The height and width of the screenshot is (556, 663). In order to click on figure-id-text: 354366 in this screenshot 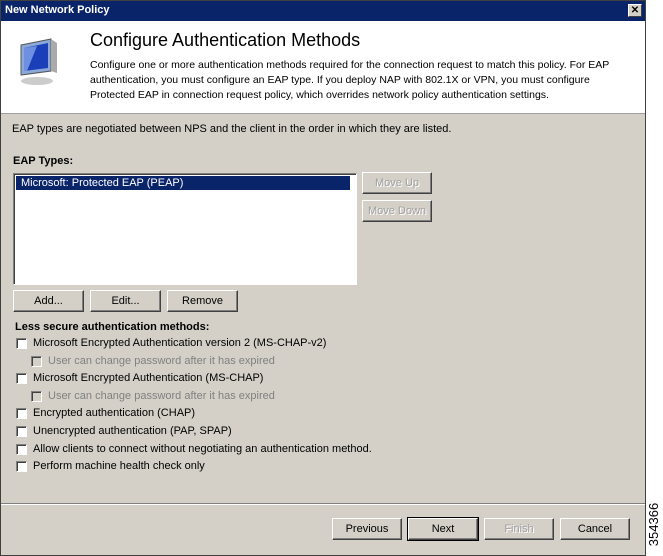, I will do `click(654, 524)`.